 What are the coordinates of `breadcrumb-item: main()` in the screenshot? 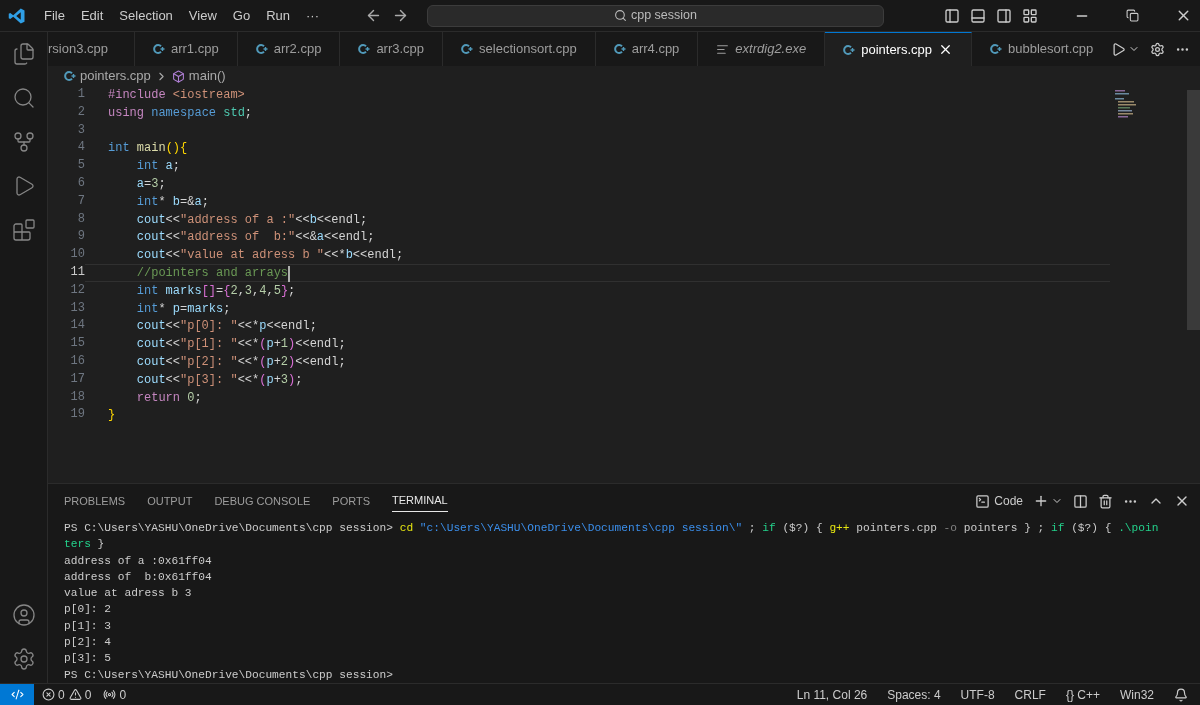 It's located at (207, 76).